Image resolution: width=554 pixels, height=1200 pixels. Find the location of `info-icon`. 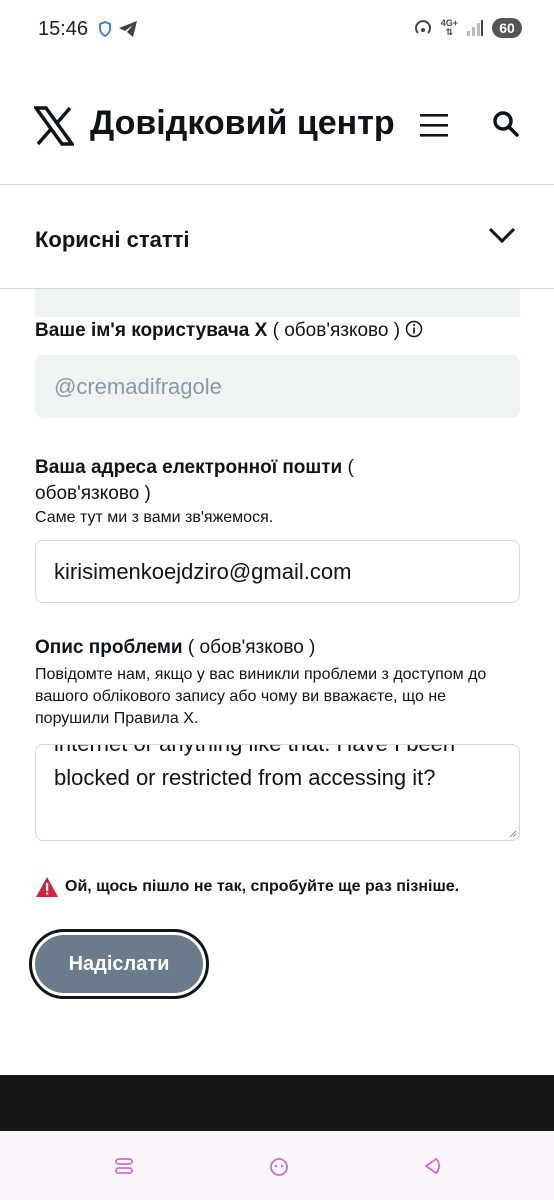

info-icon is located at coordinates (414, 329).